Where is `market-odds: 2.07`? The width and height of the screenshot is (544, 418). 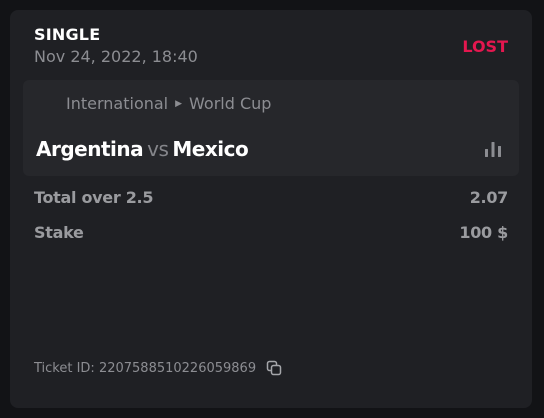 market-odds: 2.07 is located at coordinates (489, 197).